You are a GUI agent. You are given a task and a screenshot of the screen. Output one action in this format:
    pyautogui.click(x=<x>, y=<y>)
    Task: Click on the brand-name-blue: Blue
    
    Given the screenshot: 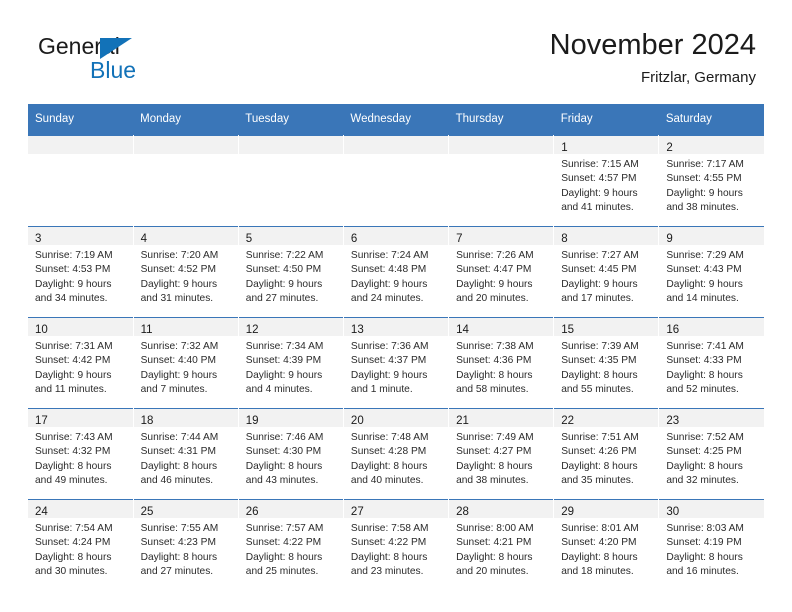 What is the action you would take?
    pyautogui.click(x=113, y=70)
    